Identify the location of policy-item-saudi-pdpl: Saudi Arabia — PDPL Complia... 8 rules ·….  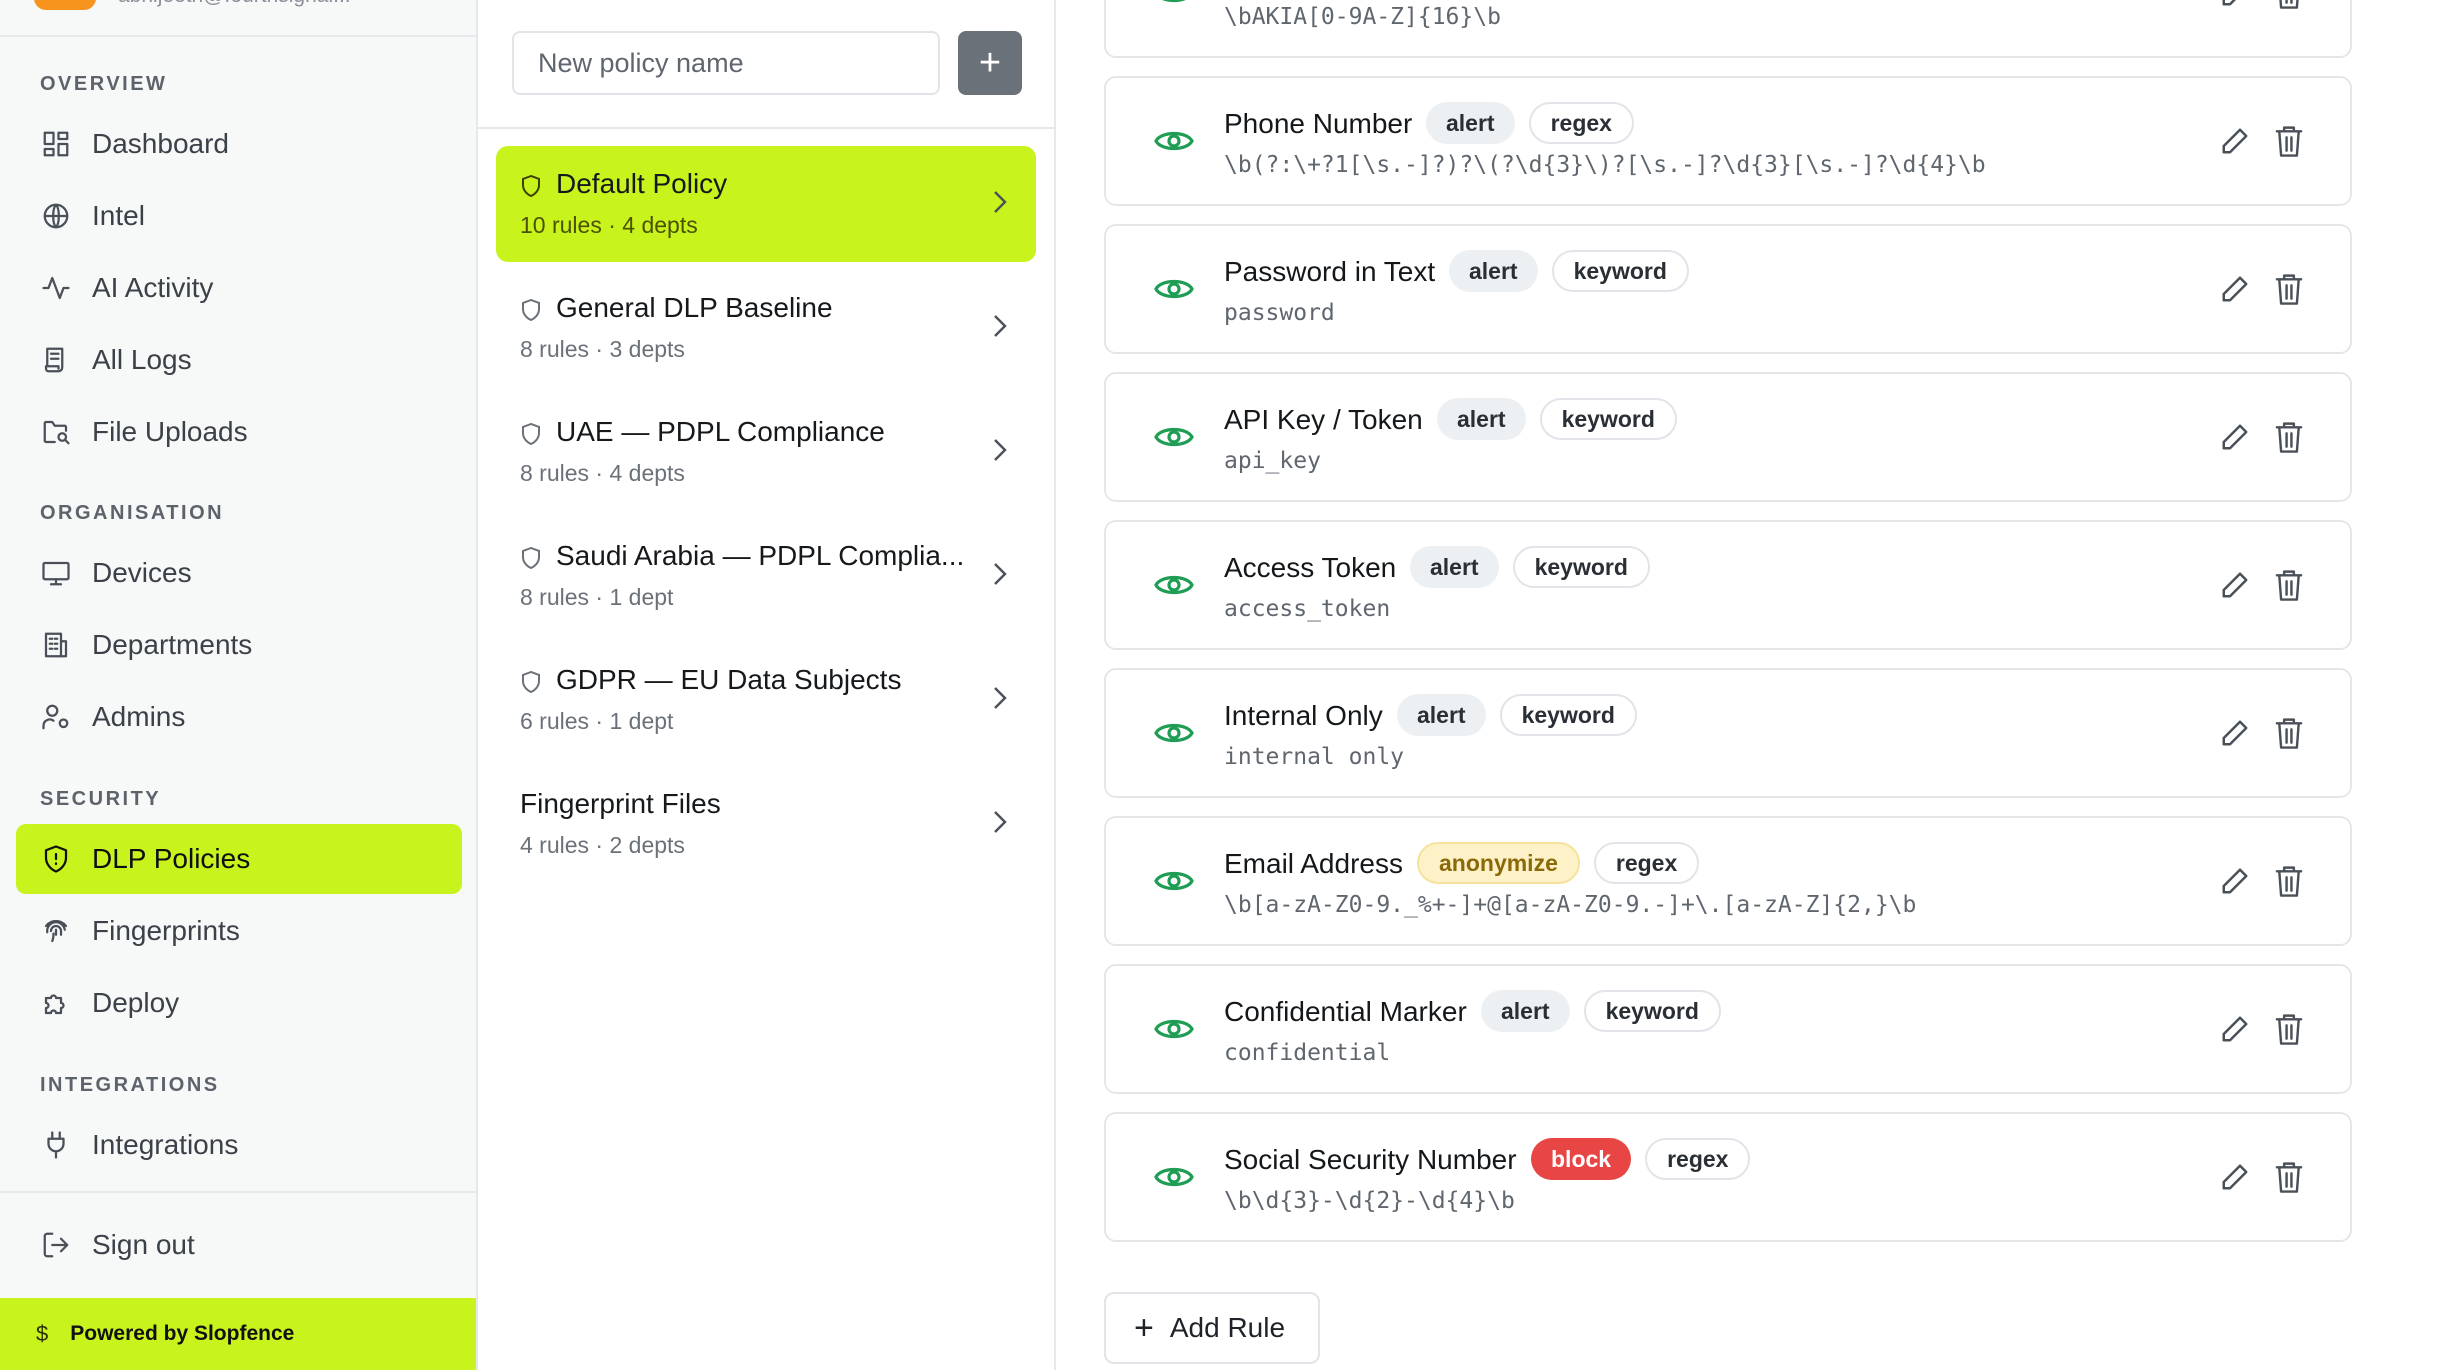
(766, 576).